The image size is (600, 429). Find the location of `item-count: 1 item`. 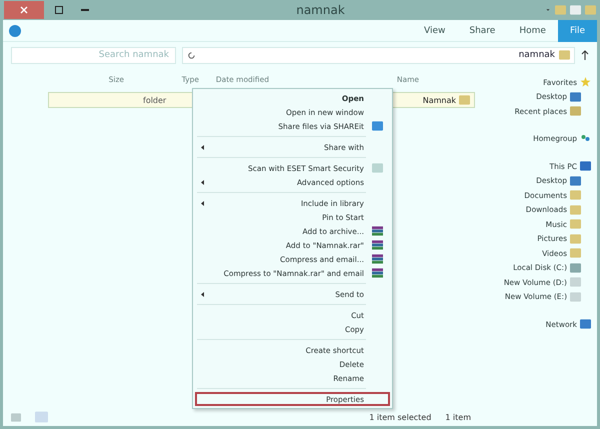

item-count: 1 item is located at coordinates (458, 417).